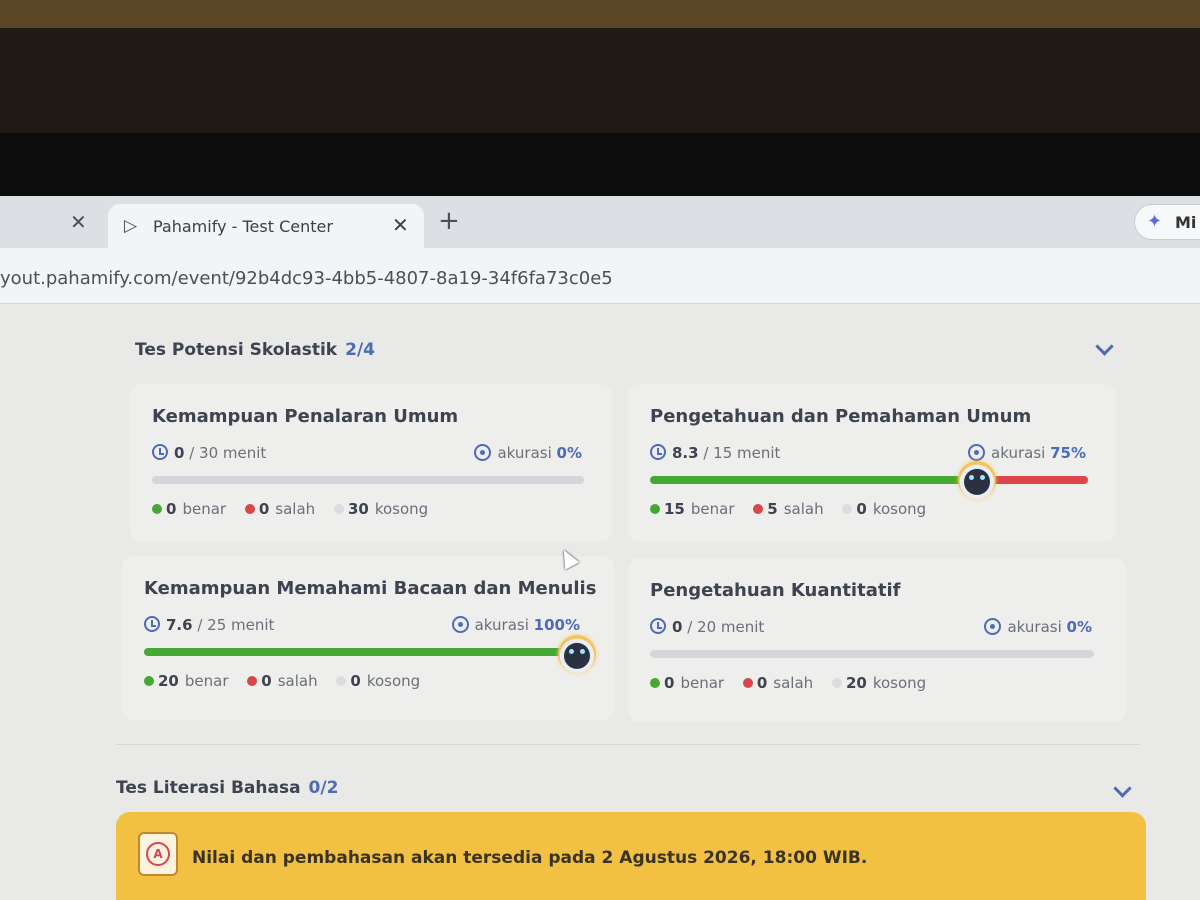 This screenshot has width=1200, height=900. Describe the element at coordinates (236, 350) in the screenshot. I see `section-title-text: Tes Potensi Skolastik` at that location.